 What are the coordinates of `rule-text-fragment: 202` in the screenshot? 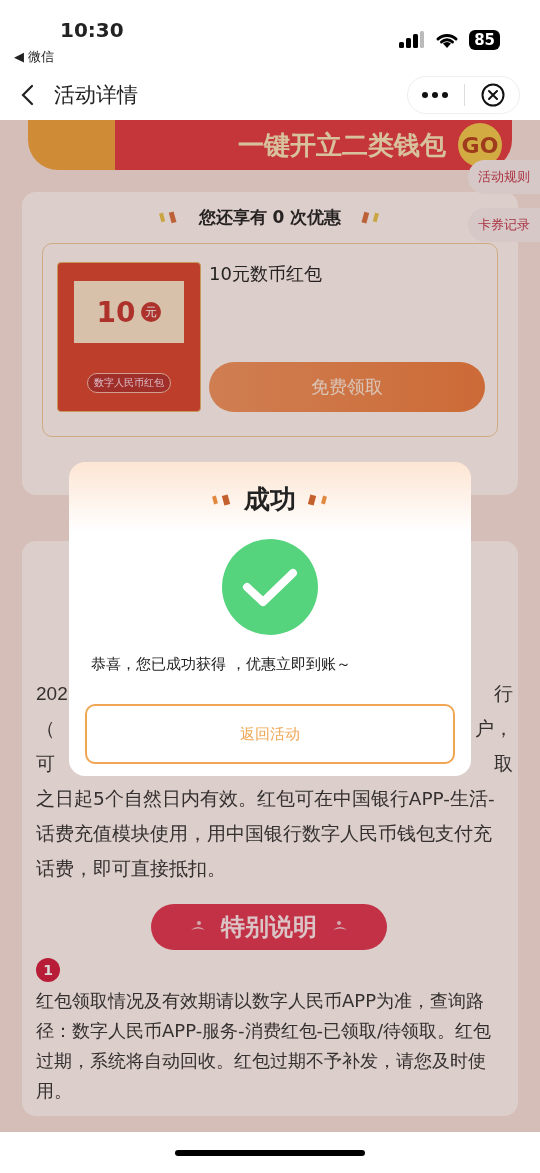 It's located at (52, 694).